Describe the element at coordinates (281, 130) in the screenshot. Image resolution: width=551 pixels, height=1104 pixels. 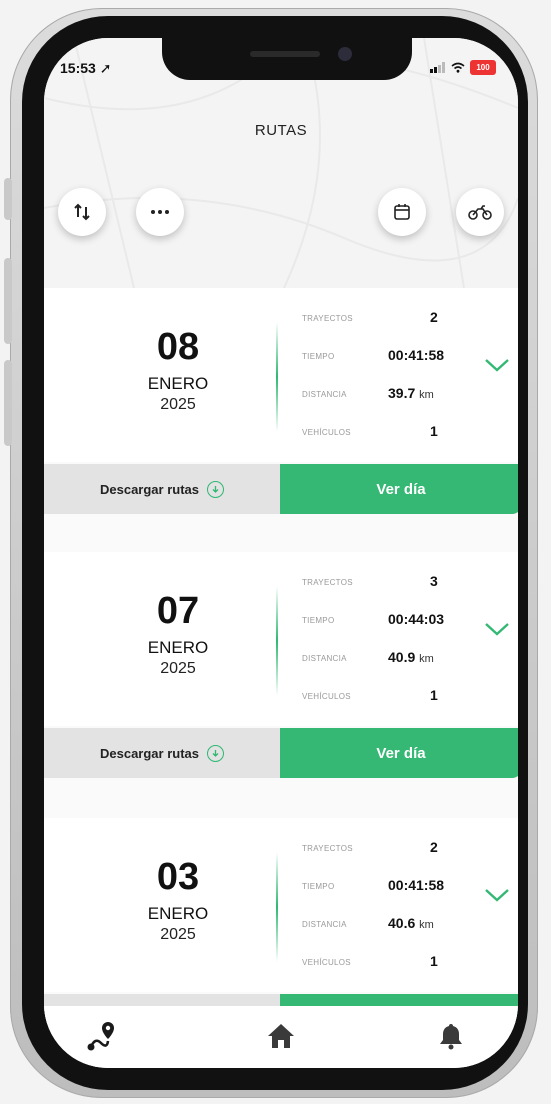
I see `page-title: RUTAS` at that location.